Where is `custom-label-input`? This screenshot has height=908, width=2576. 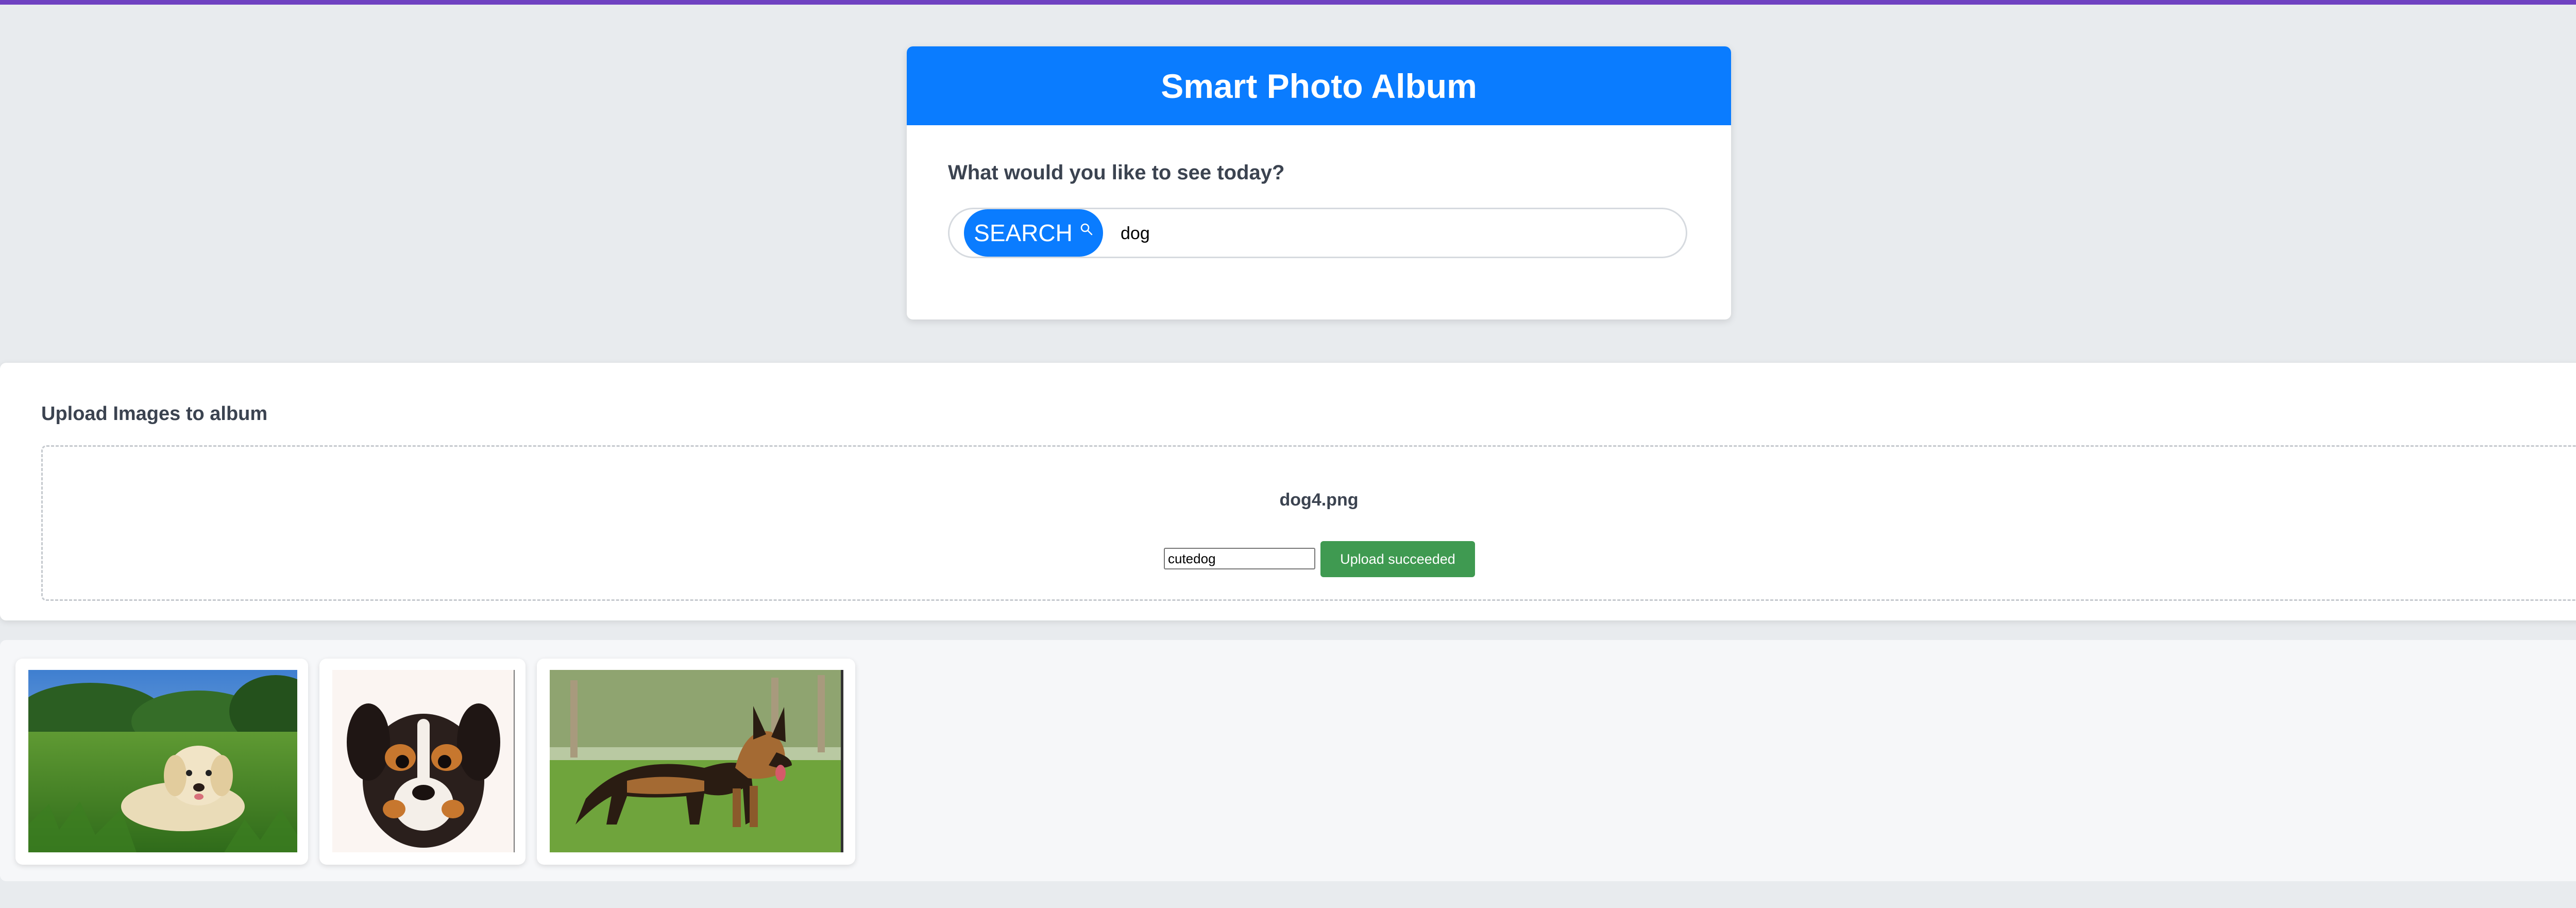 custom-label-input is located at coordinates (1239, 559).